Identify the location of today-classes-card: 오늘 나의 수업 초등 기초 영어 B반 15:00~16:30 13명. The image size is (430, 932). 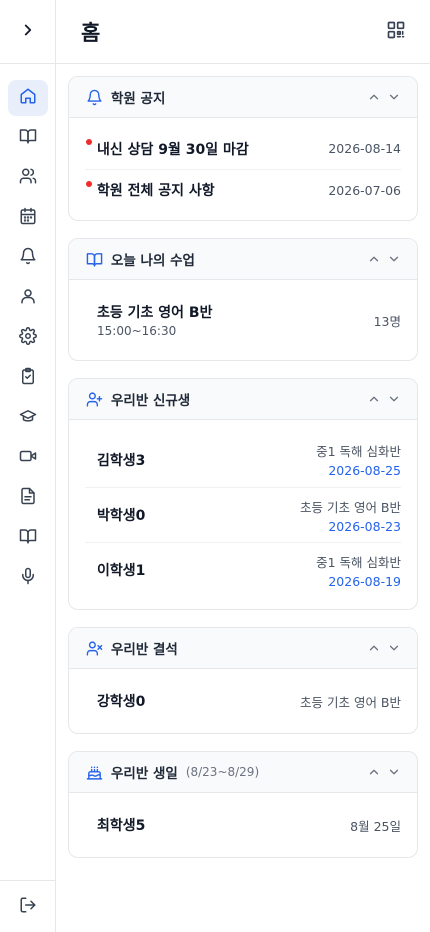
(243, 299).